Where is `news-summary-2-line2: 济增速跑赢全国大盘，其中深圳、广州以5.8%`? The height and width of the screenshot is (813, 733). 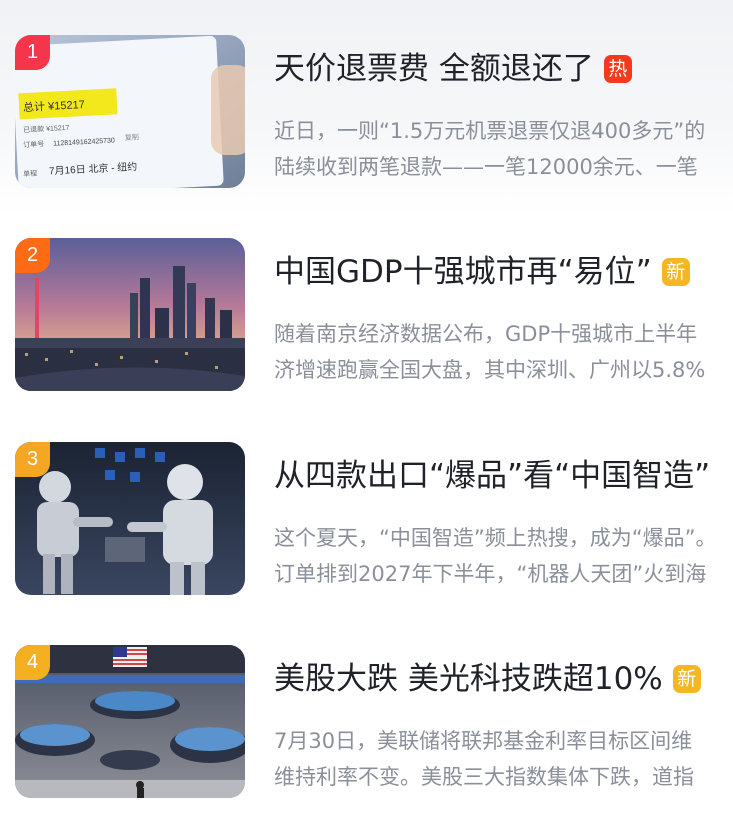 news-summary-2-line2: 济增速跑赢全国大盘，其中深圳、广州以5.8% is located at coordinates (490, 370).